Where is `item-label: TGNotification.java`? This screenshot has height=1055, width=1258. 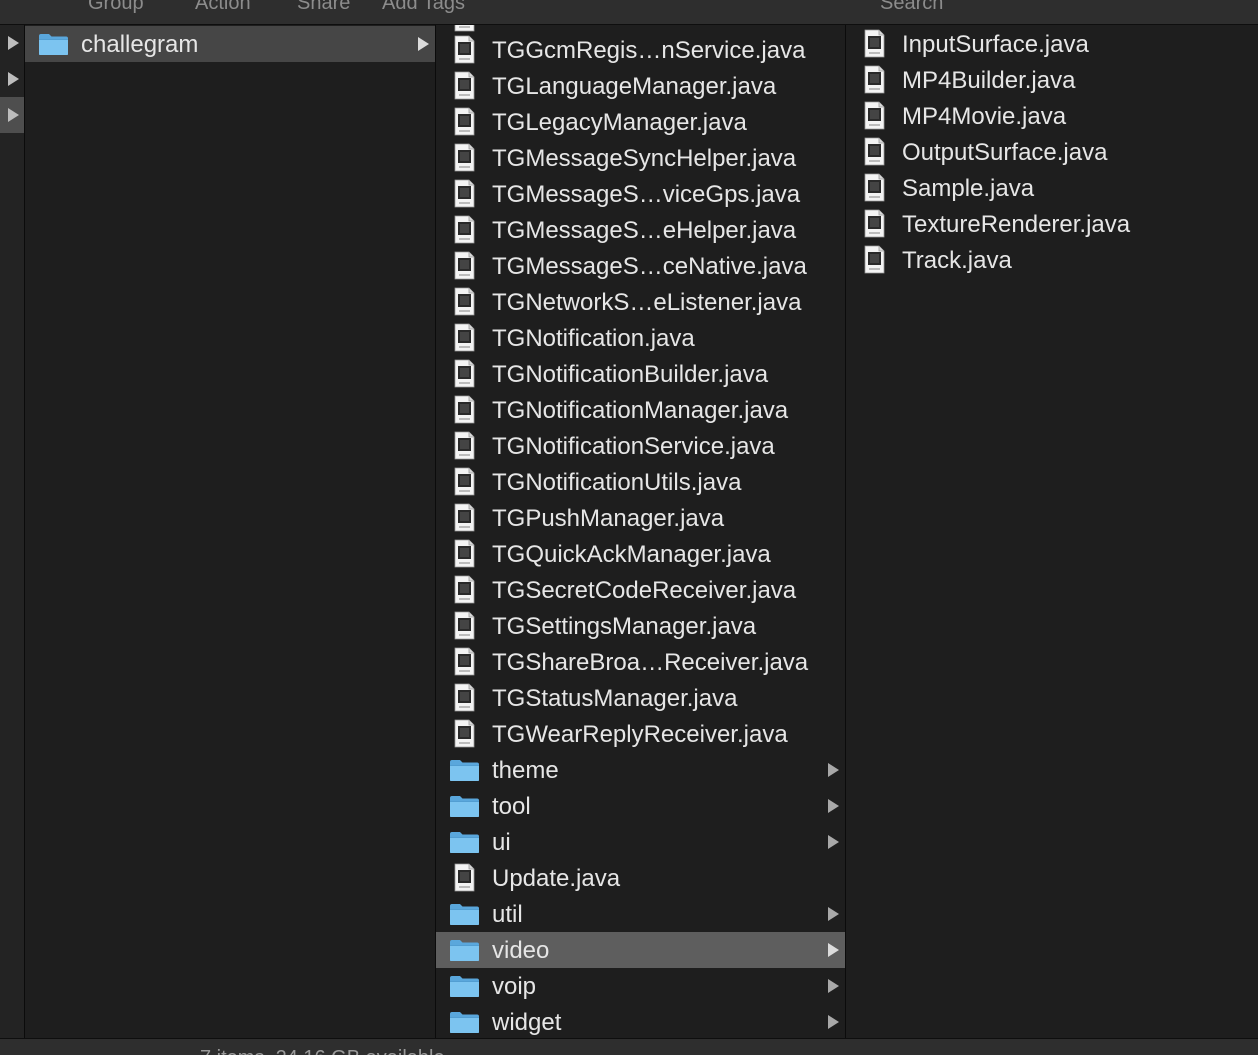
item-label: TGNotification.java is located at coordinates (593, 338).